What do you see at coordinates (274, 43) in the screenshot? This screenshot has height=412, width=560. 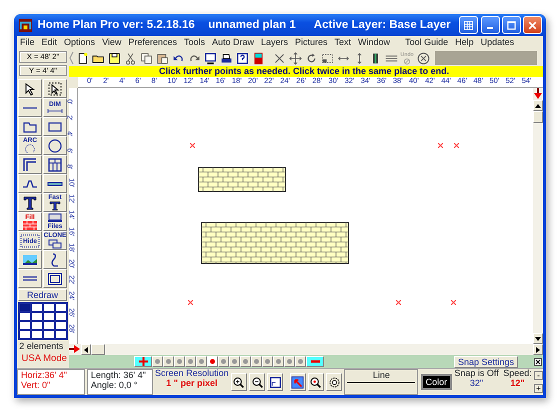 I see `menu-item: Layers` at bounding box center [274, 43].